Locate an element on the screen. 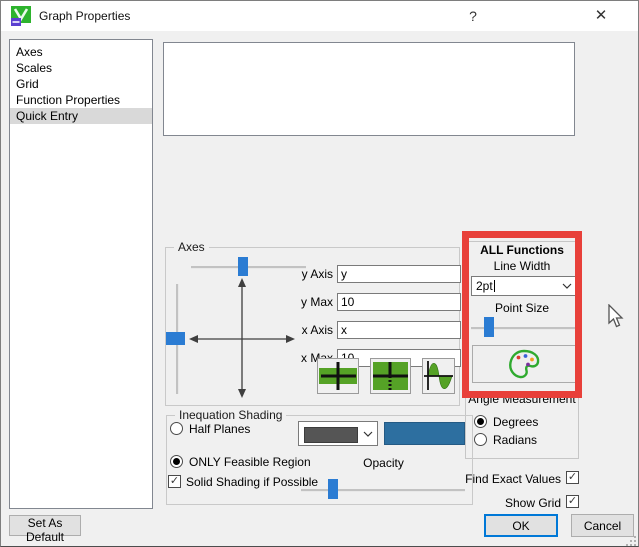 The width and height of the screenshot is (639, 547). text-caret is located at coordinates (494, 286).